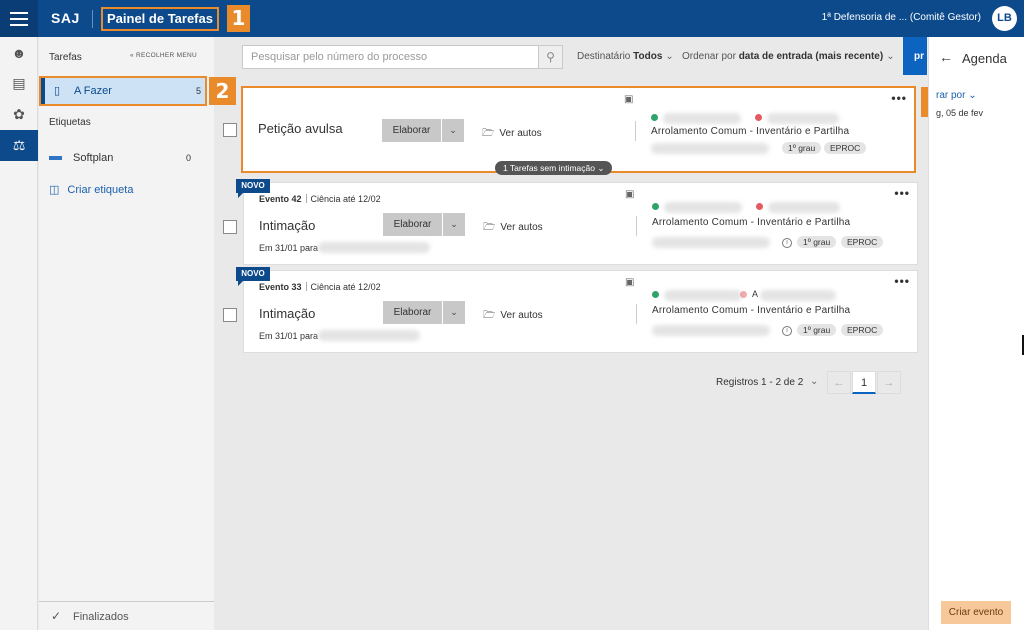  I want to click on callout-2: 2, so click(222, 91).